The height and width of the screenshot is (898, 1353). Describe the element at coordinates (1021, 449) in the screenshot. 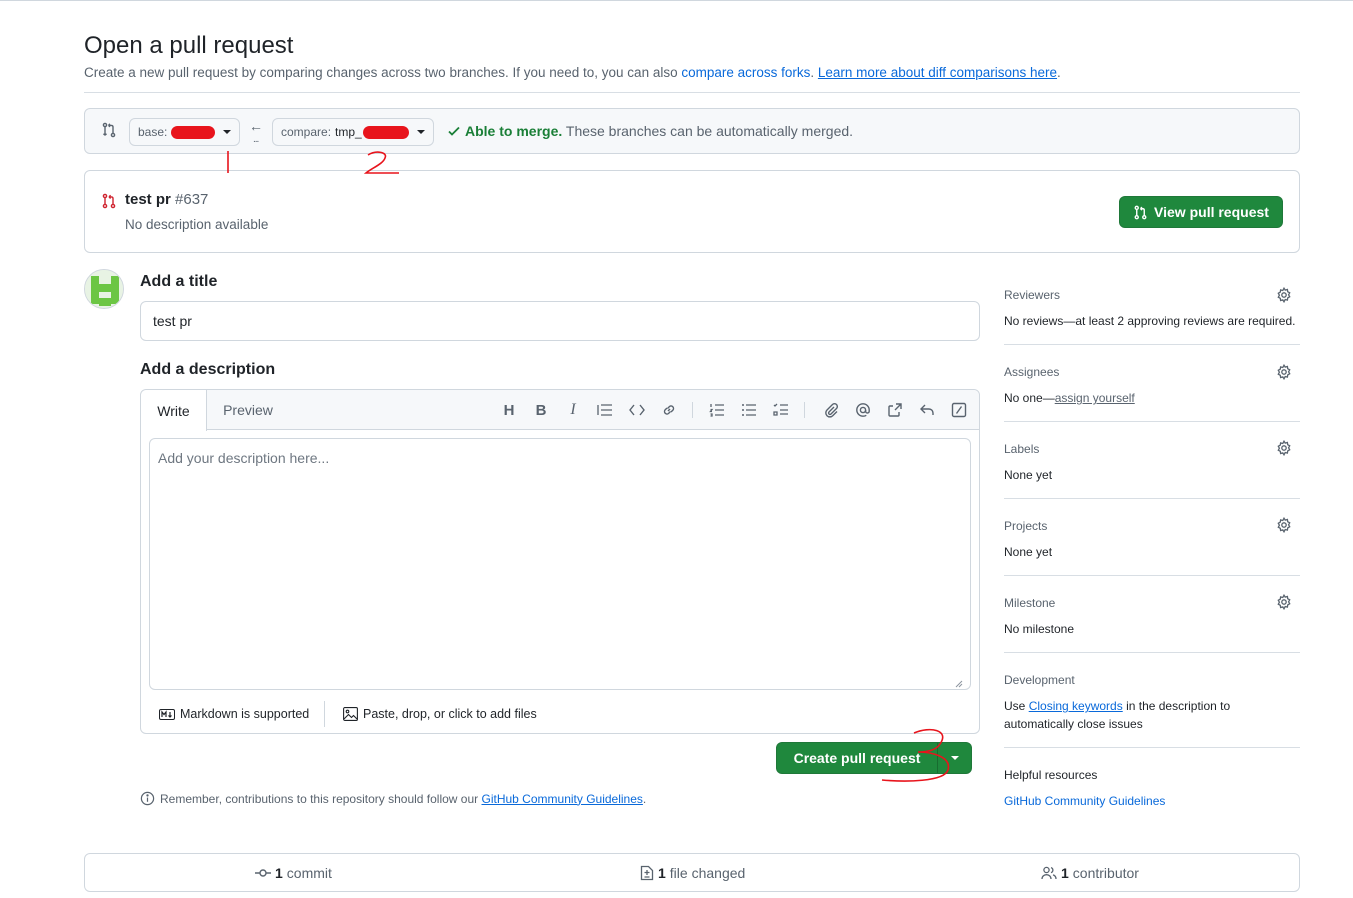

I see `labels-heading: Labels` at that location.